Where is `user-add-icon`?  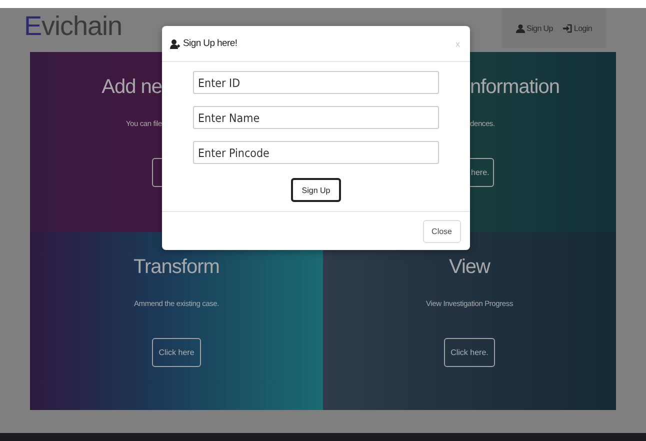 user-add-icon is located at coordinates (175, 43).